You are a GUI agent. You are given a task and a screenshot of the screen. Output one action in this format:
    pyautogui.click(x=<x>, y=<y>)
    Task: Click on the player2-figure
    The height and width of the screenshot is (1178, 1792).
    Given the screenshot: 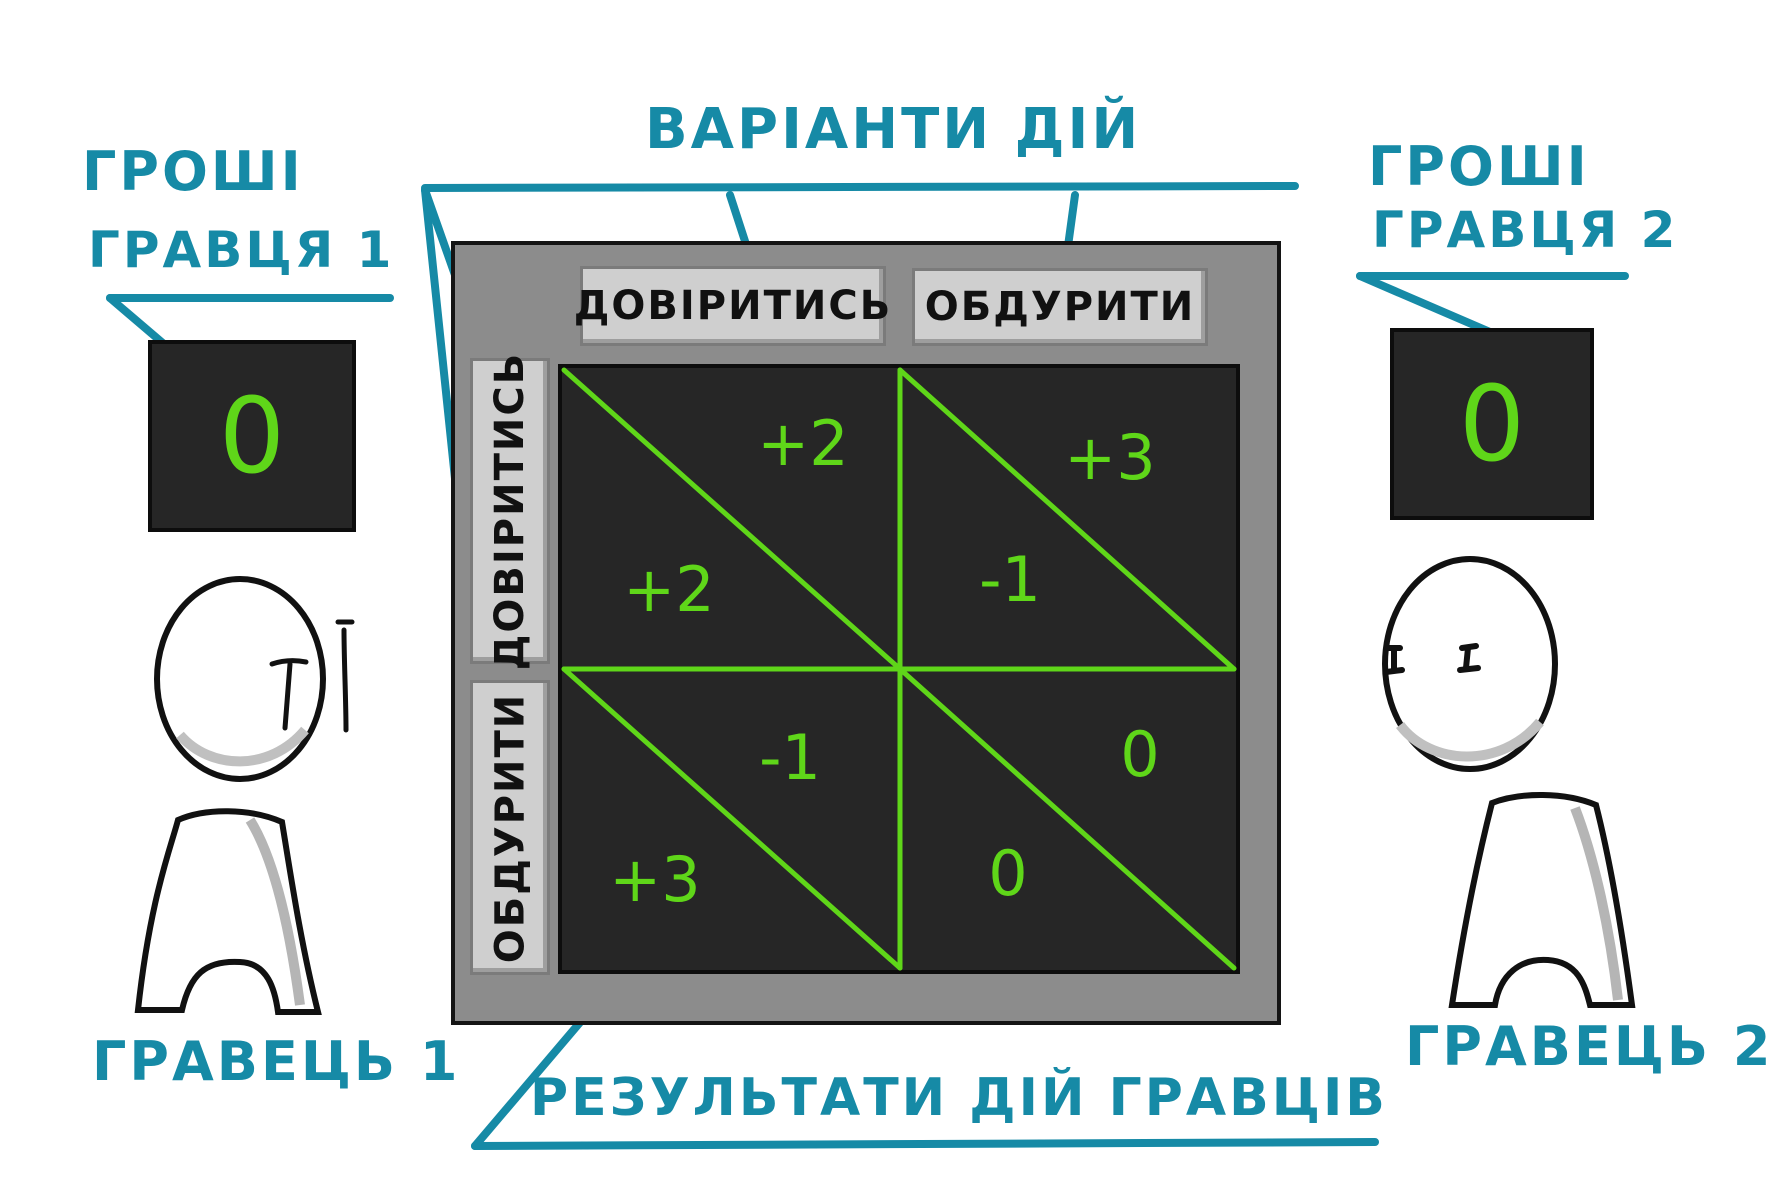 What is the action you would take?
    pyautogui.click(x=1509, y=782)
    